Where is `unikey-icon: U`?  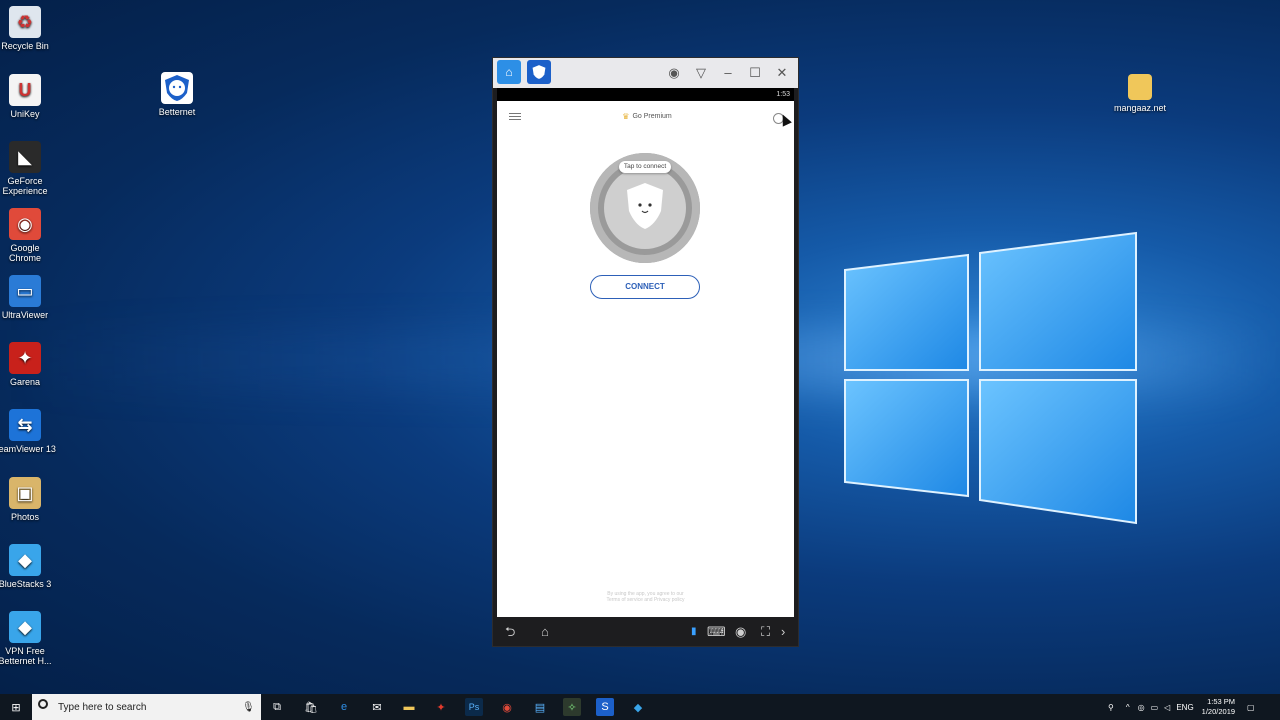
unikey-icon: U is located at coordinates (25, 90).